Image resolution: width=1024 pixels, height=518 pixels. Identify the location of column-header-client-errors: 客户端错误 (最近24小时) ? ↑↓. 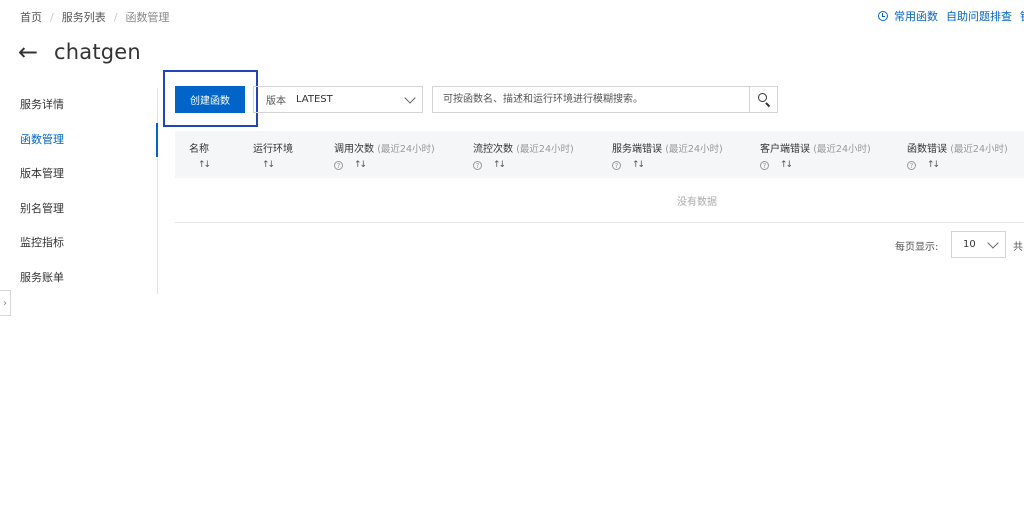
(815, 155).